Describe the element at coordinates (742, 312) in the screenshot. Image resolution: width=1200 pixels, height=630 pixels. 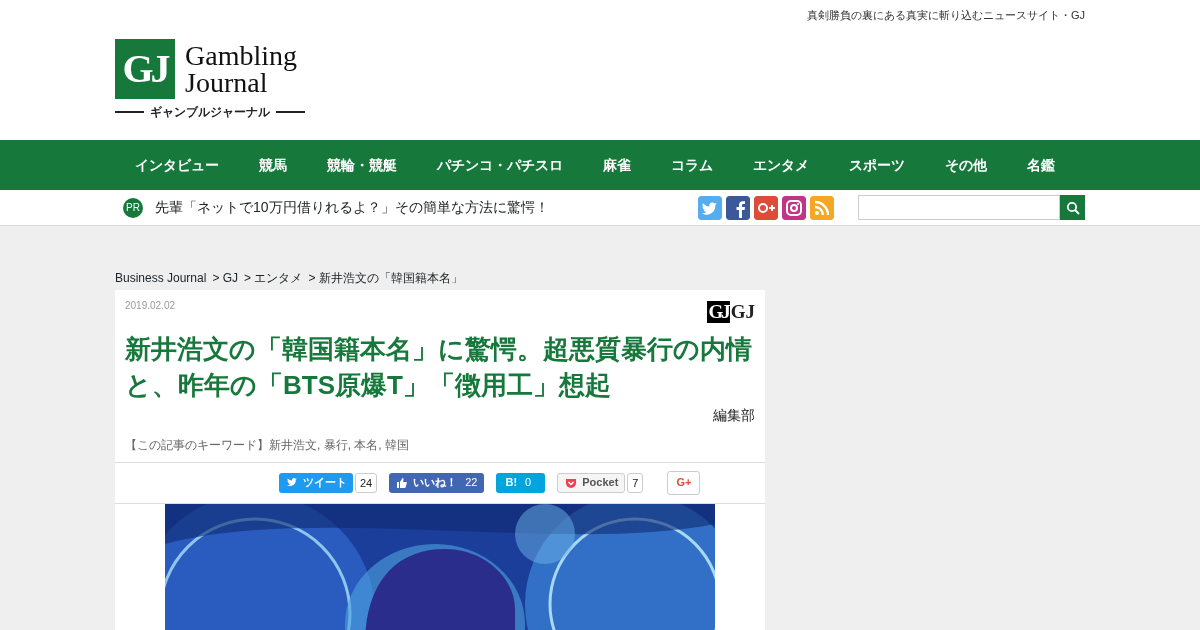
I see `source-name: GJ` at that location.